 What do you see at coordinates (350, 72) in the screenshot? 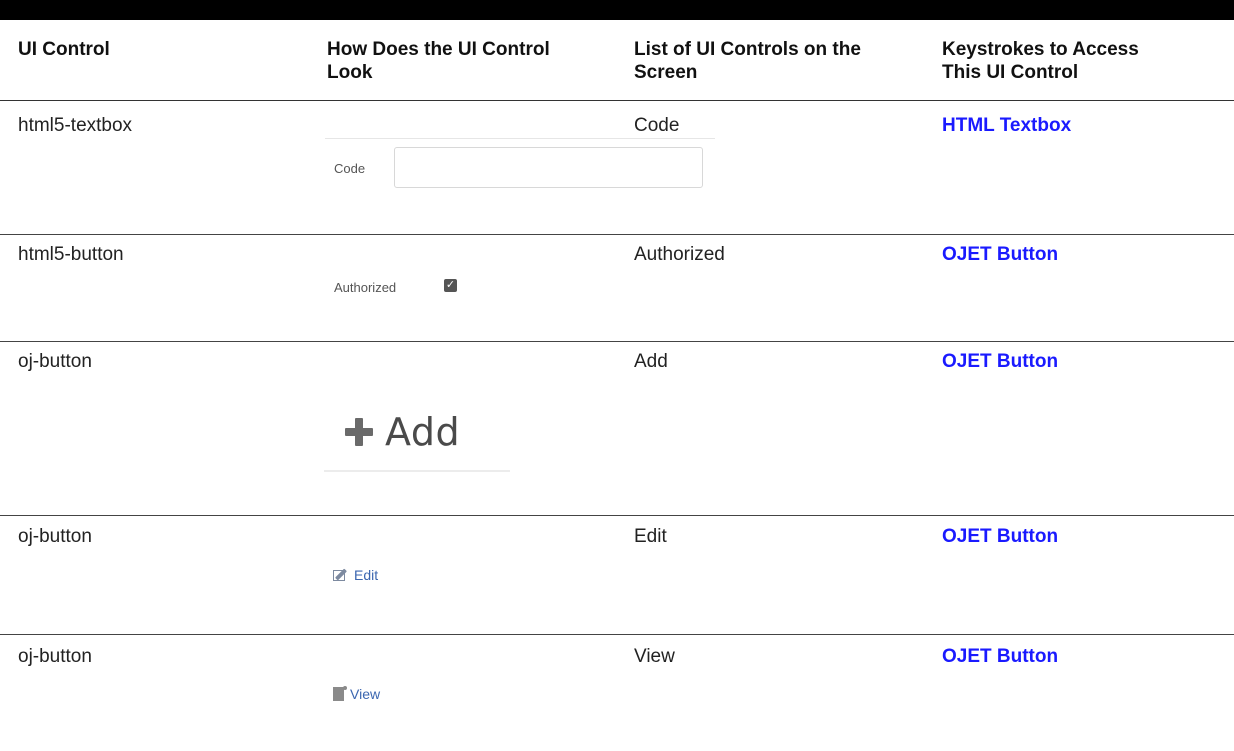
I see `header-how-look-line2: Look` at bounding box center [350, 72].